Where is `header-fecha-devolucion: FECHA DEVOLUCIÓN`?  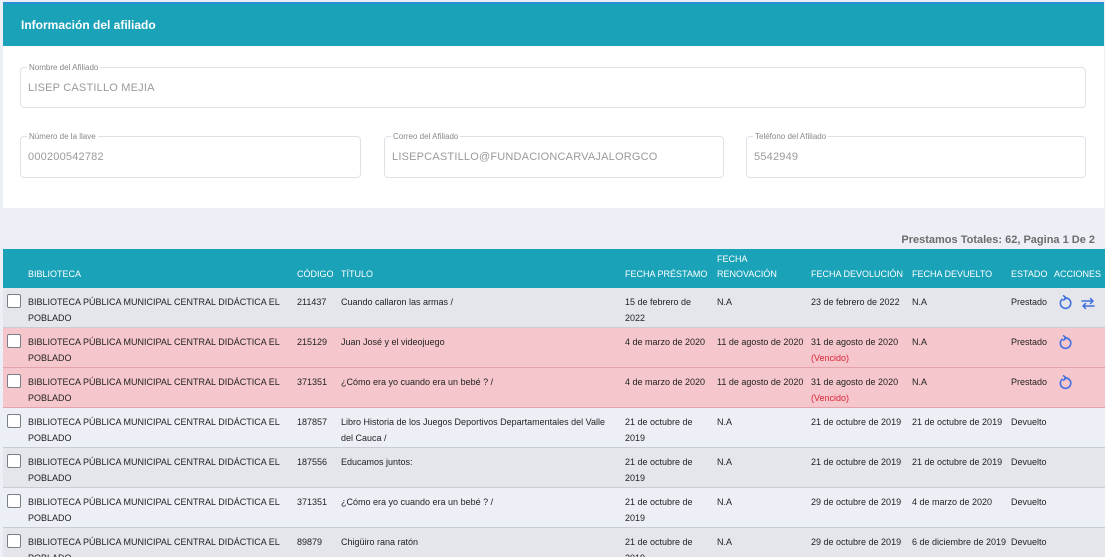 header-fecha-devolucion: FECHA DEVOLUCIÓN is located at coordinates (857, 274).